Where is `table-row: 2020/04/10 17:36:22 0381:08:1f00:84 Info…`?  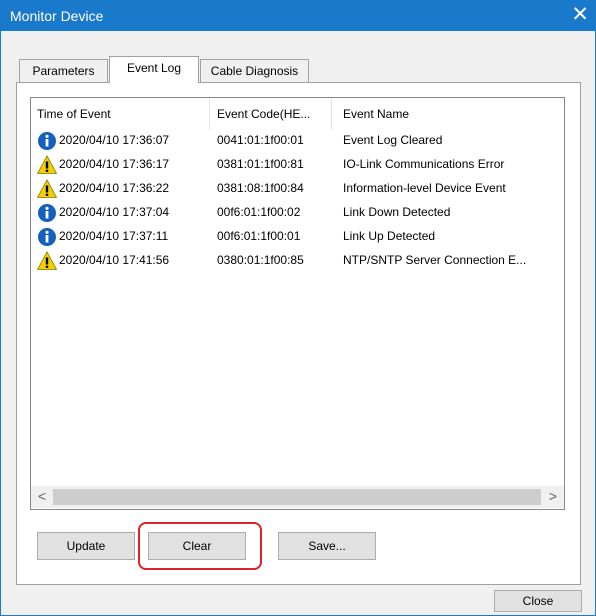 table-row: 2020/04/10 17:36:22 0381:08:1f00:84 Info… is located at coordinates (297, 189).